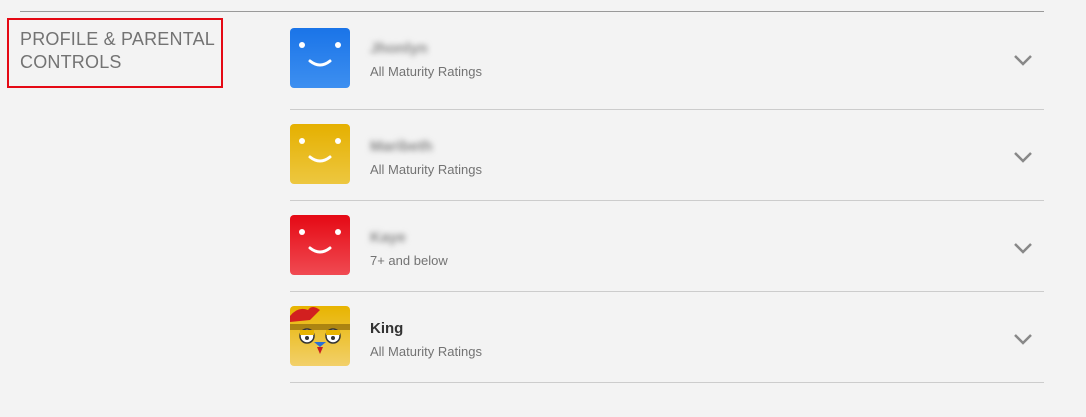 This screenshot has height=417, width=1086. I want to click on chicken-avatar, so click(320, 336).